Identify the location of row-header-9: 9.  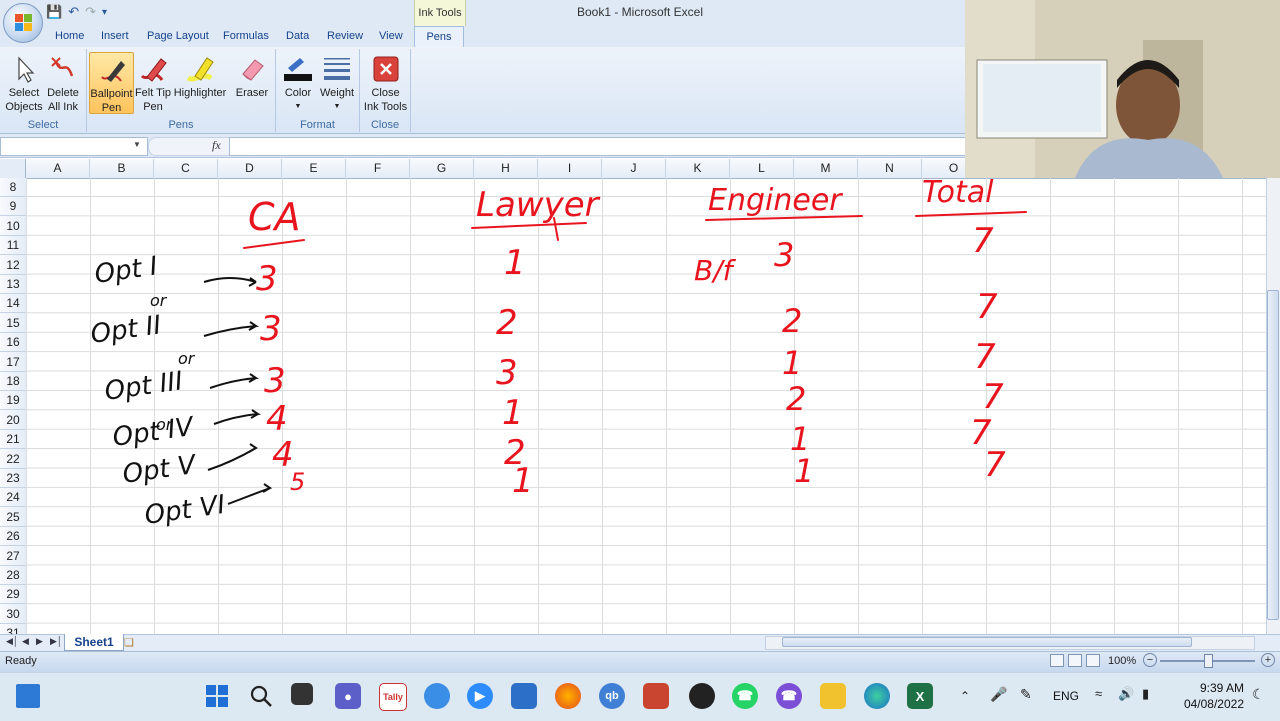
(13, 207).